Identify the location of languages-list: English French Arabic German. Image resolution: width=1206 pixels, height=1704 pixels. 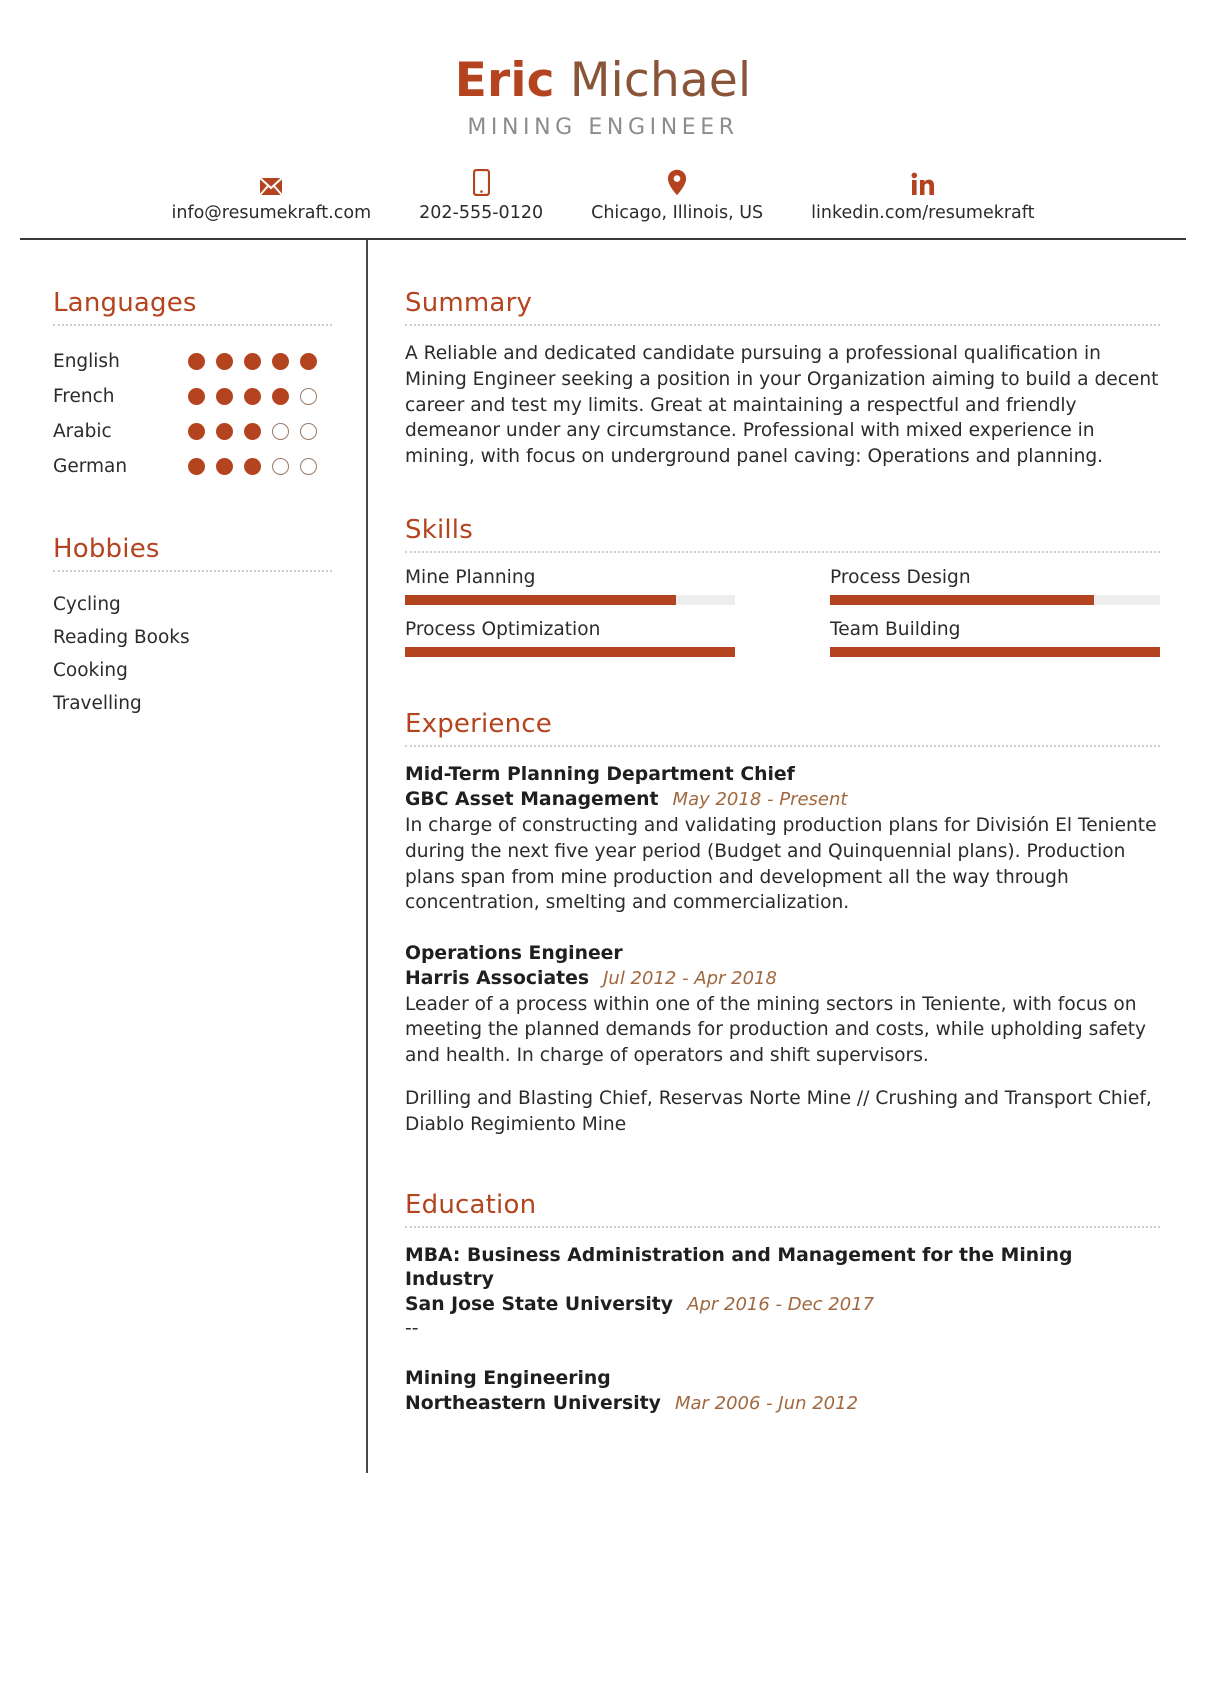
(192, 414).